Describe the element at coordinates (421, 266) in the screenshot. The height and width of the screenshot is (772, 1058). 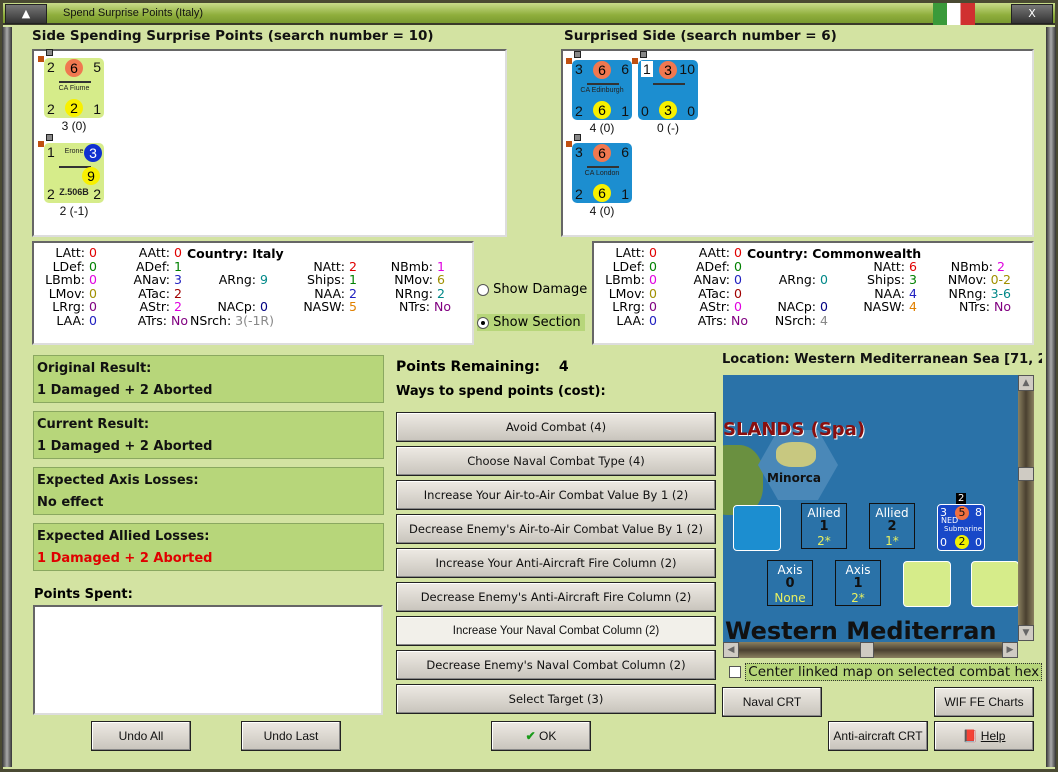
I see `stat-row: NBmb: 1` at that location.